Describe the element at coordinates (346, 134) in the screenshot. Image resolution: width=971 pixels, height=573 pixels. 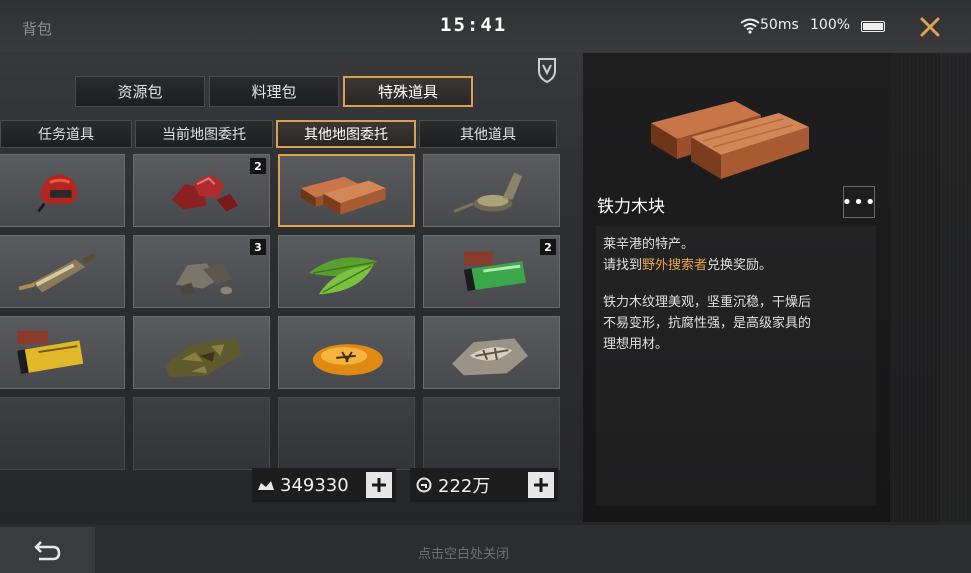
I see `tab-other-map-commission: 其他地图委托` at that location.